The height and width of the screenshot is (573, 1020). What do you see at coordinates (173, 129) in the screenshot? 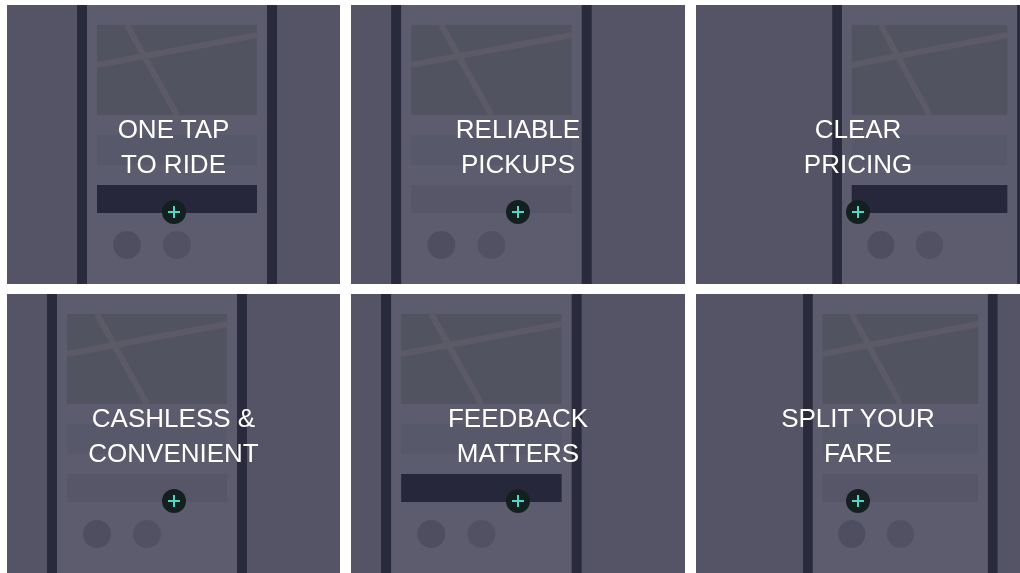
I see `feature-title: ONE TAP` at bounding box center [173, 129].